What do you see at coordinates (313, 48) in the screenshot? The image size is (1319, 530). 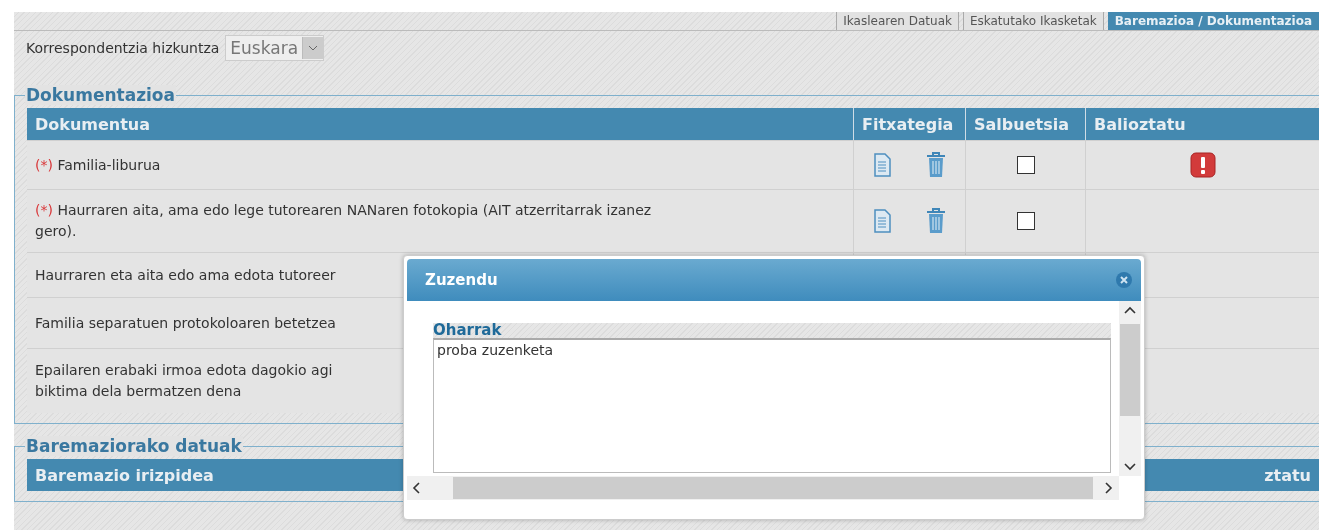 I see `chevron-down-icon` at bounding box center [313, 48].